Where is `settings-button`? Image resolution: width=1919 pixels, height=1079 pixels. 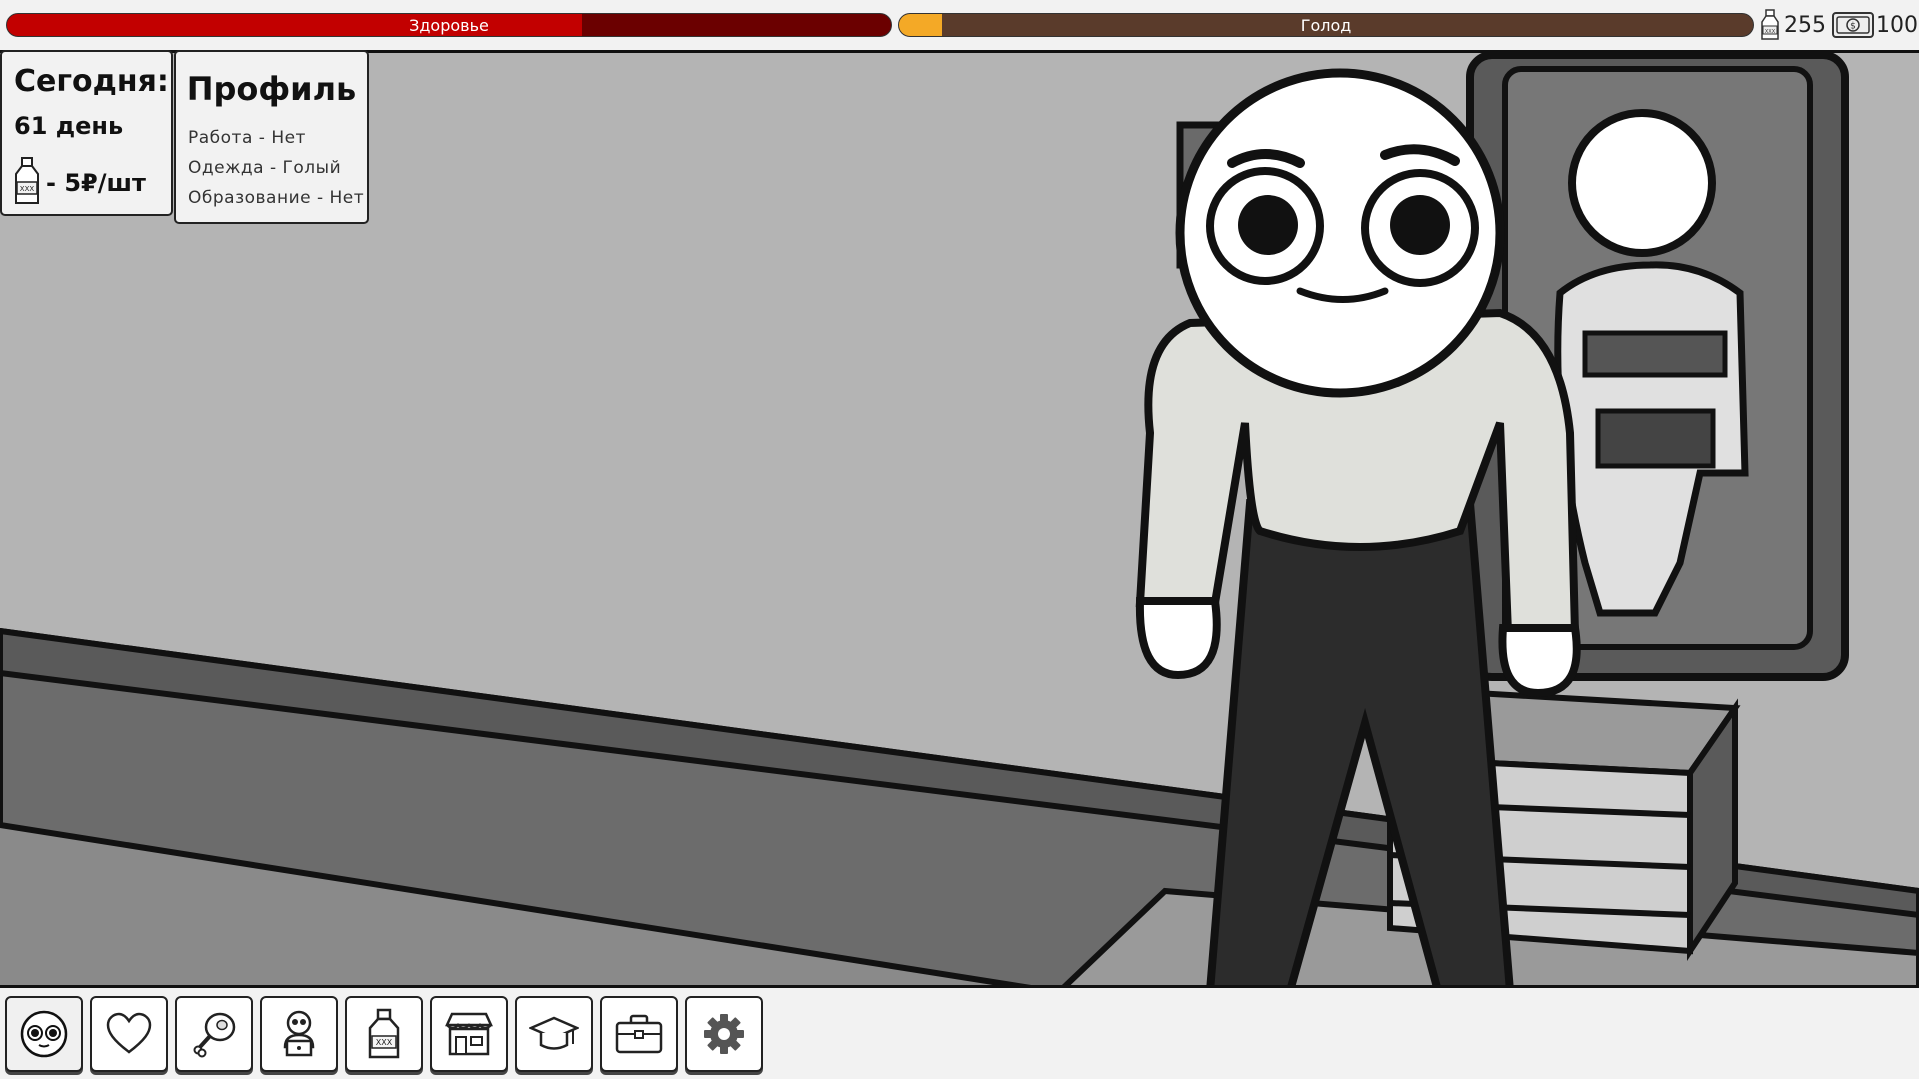
settings-button is located at coordinates (724, 1034).